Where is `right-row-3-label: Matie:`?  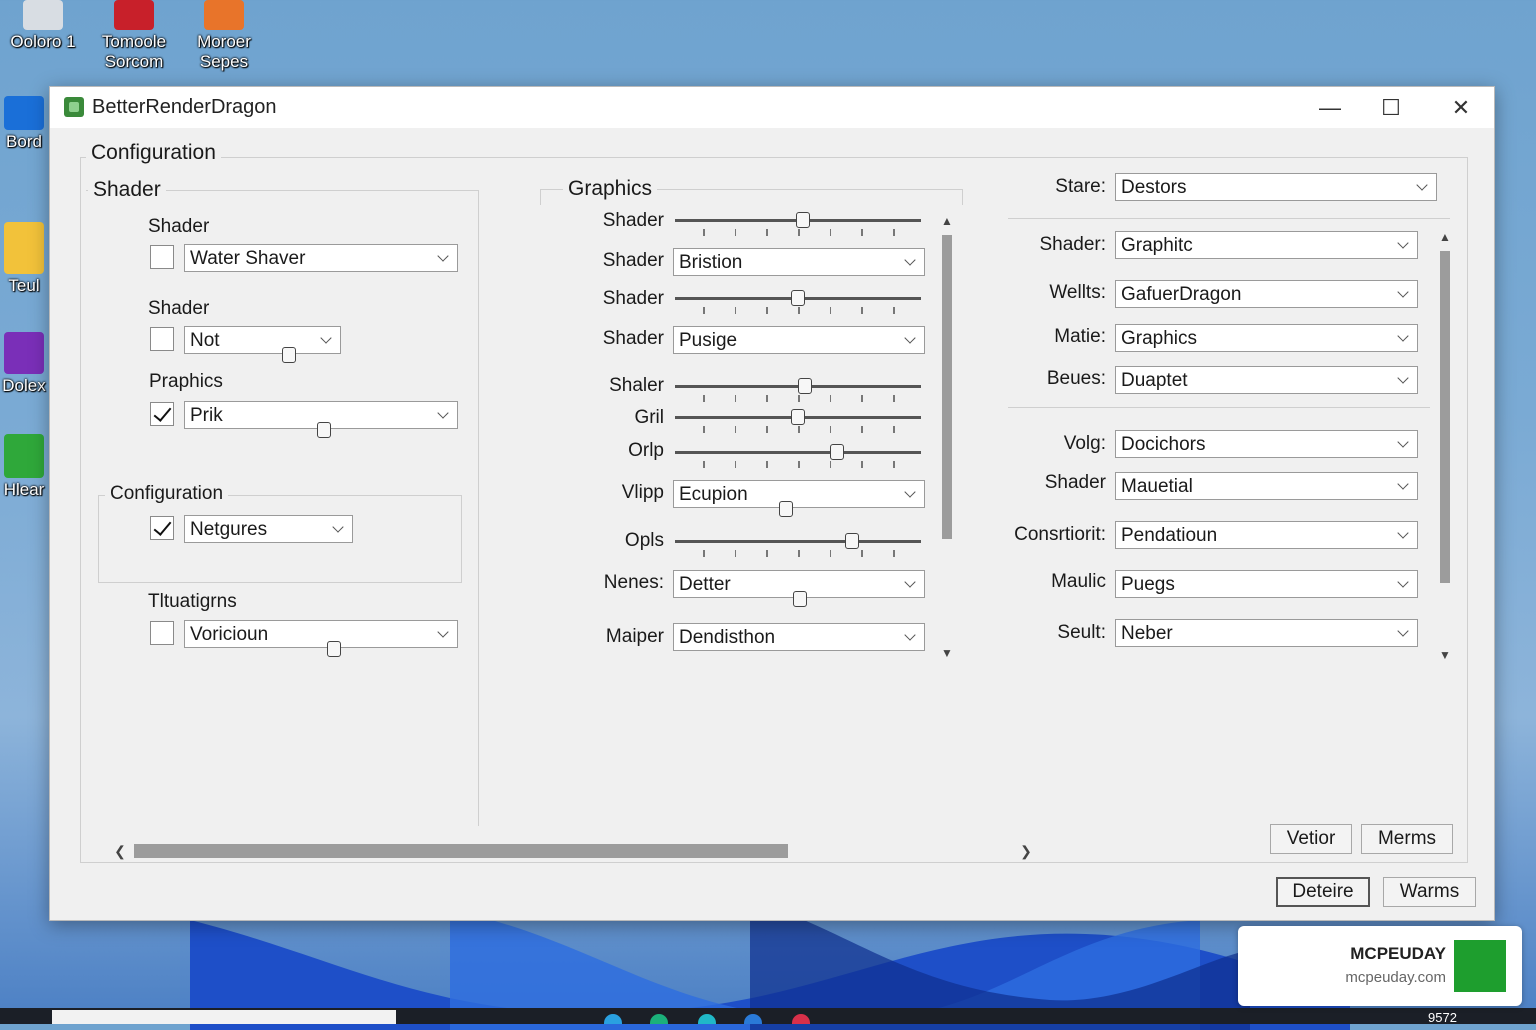
right-row-3-label: Matie: is located at coordinates (1080, 336).